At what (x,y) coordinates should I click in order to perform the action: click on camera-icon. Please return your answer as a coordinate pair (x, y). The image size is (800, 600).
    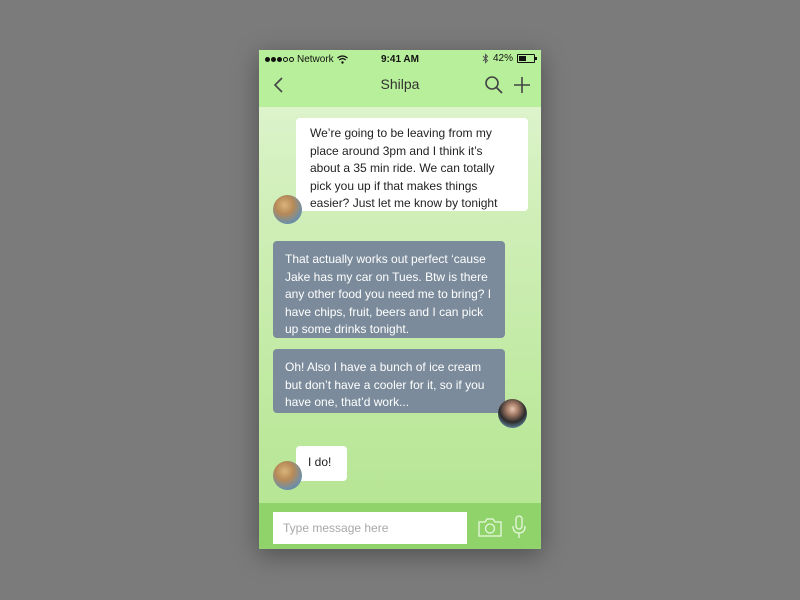
    Looking at the image, I should click on (490, 527).